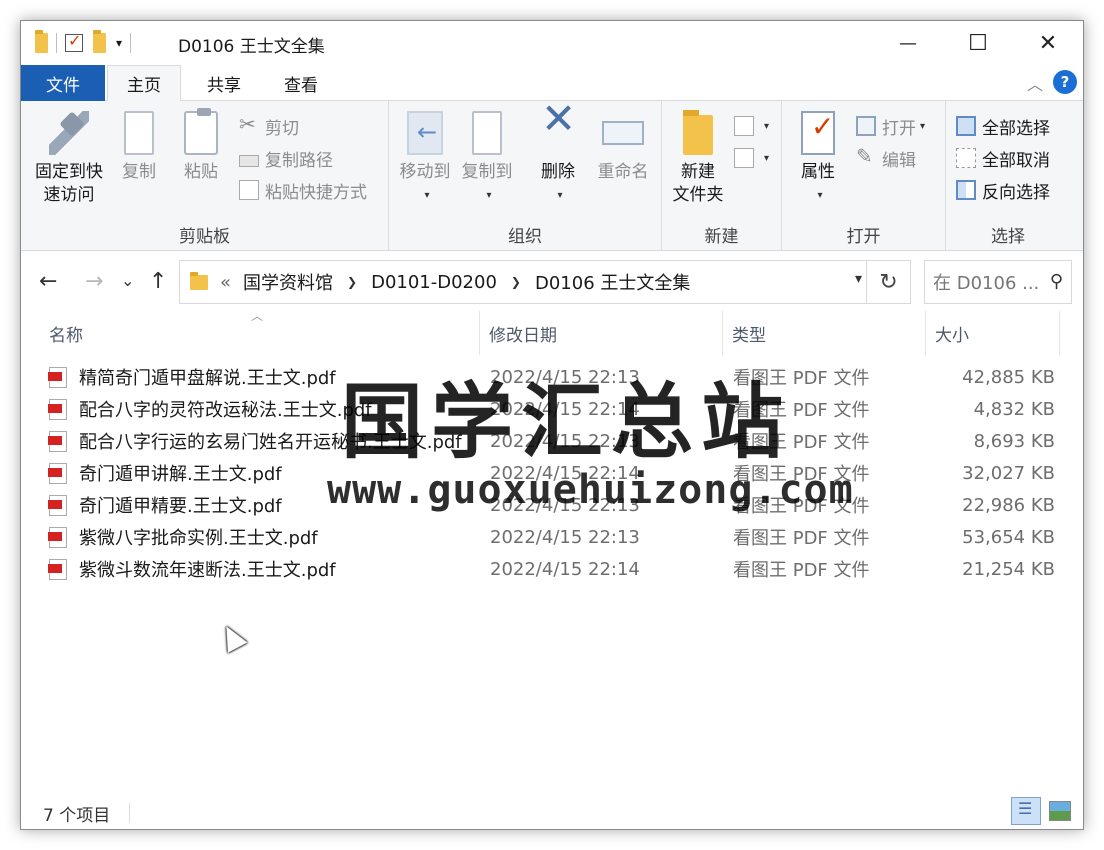 Image resolution: width=1104 pixels, height=850 pixels. What do you see at coordinates (899, 128) in the screenshot?
I see `open-label: 打开` at bounding box center [899, 128].